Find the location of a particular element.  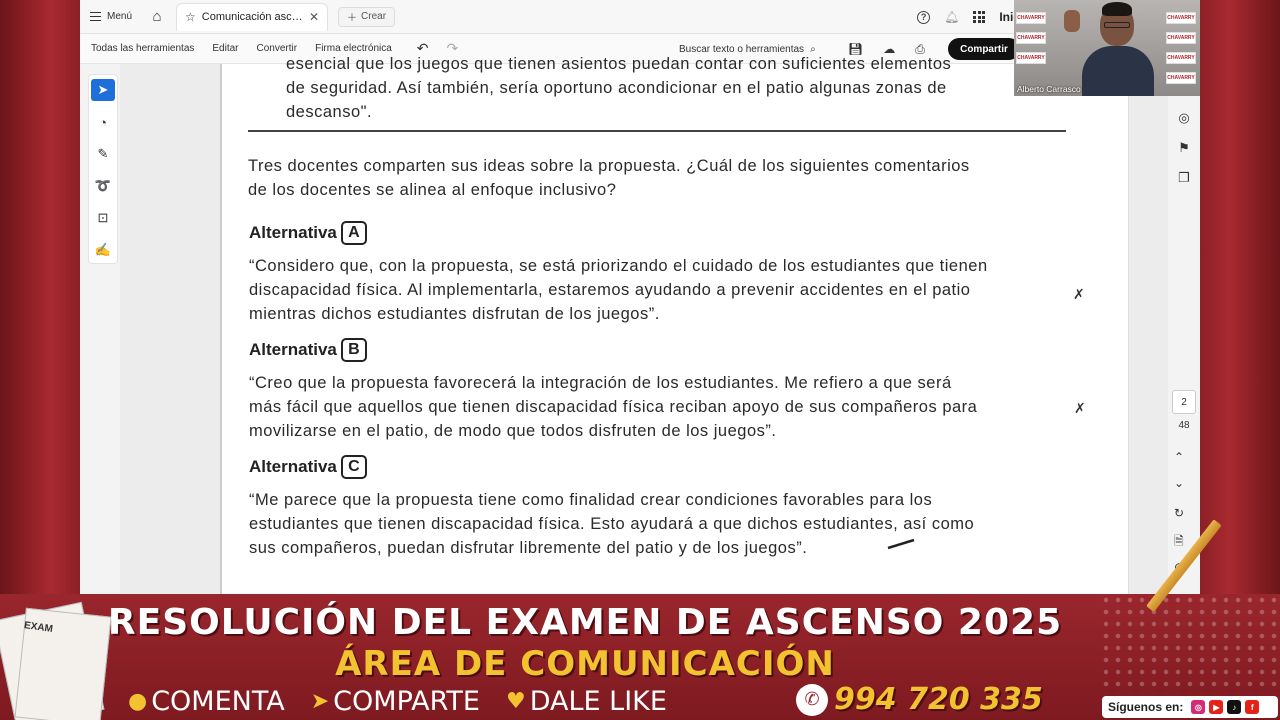

page-export-icon: 🗎︎ is located at coordinates (1179, 542).